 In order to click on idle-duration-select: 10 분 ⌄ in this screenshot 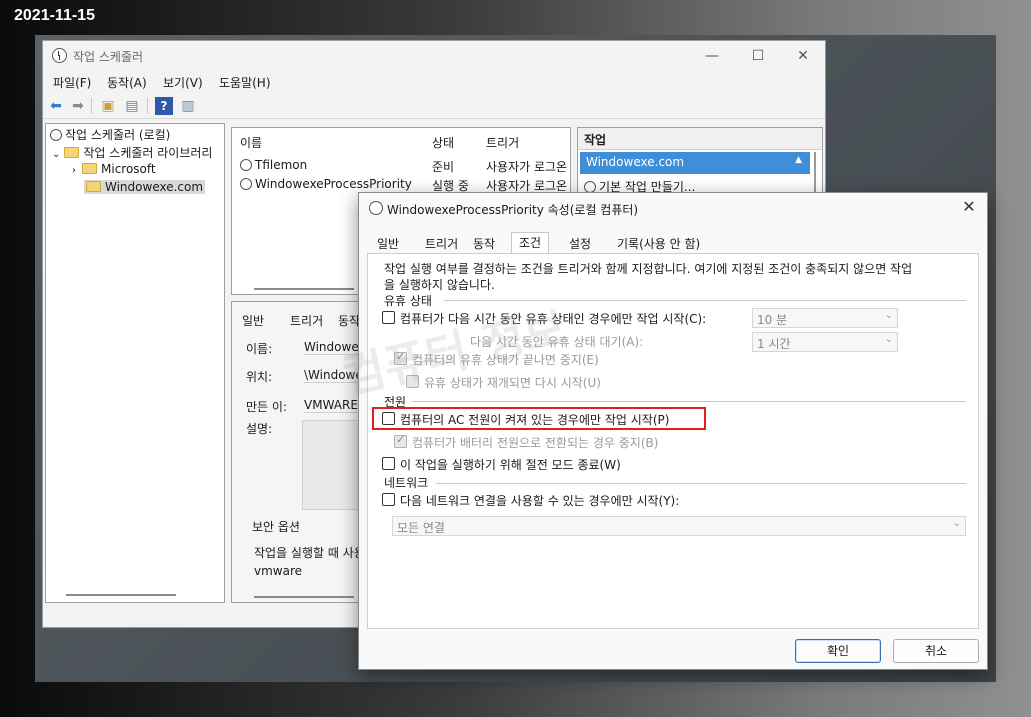, I will do `click(825, 318)`.